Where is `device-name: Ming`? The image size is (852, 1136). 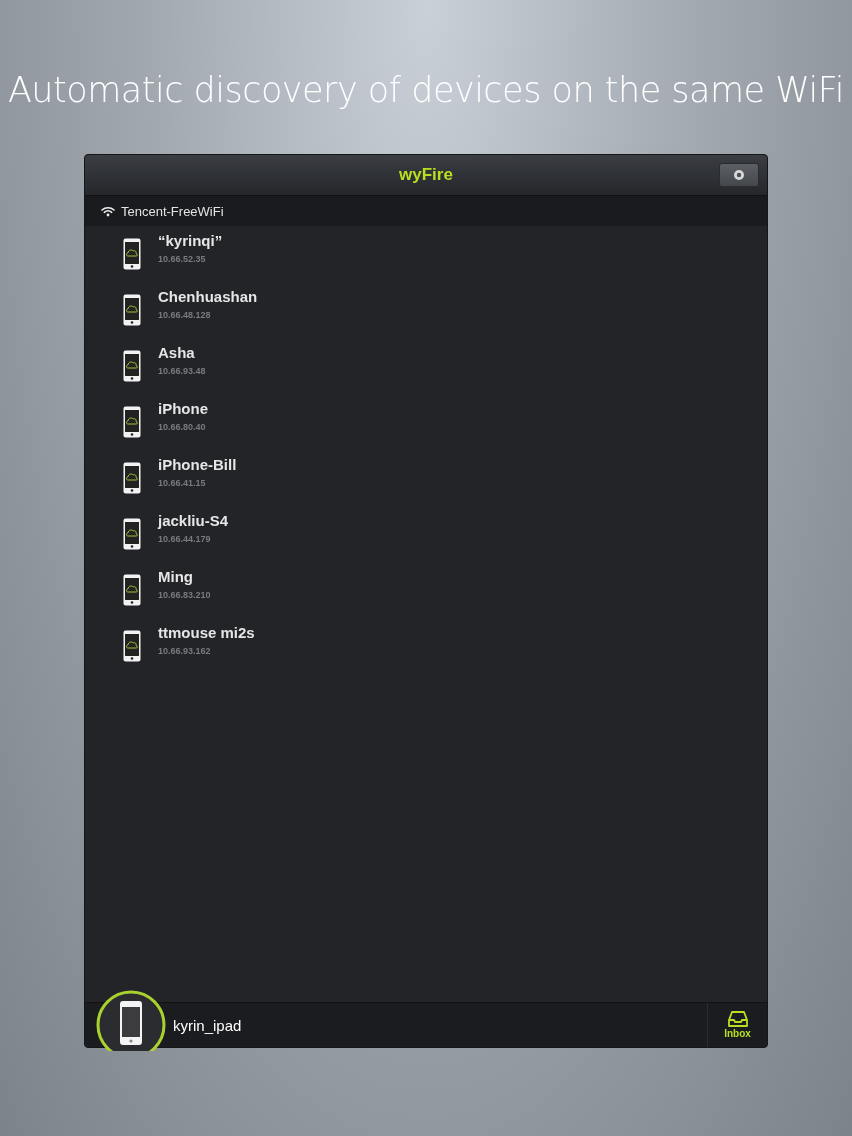
device-name: Ming is located at coordinates (184, 576).